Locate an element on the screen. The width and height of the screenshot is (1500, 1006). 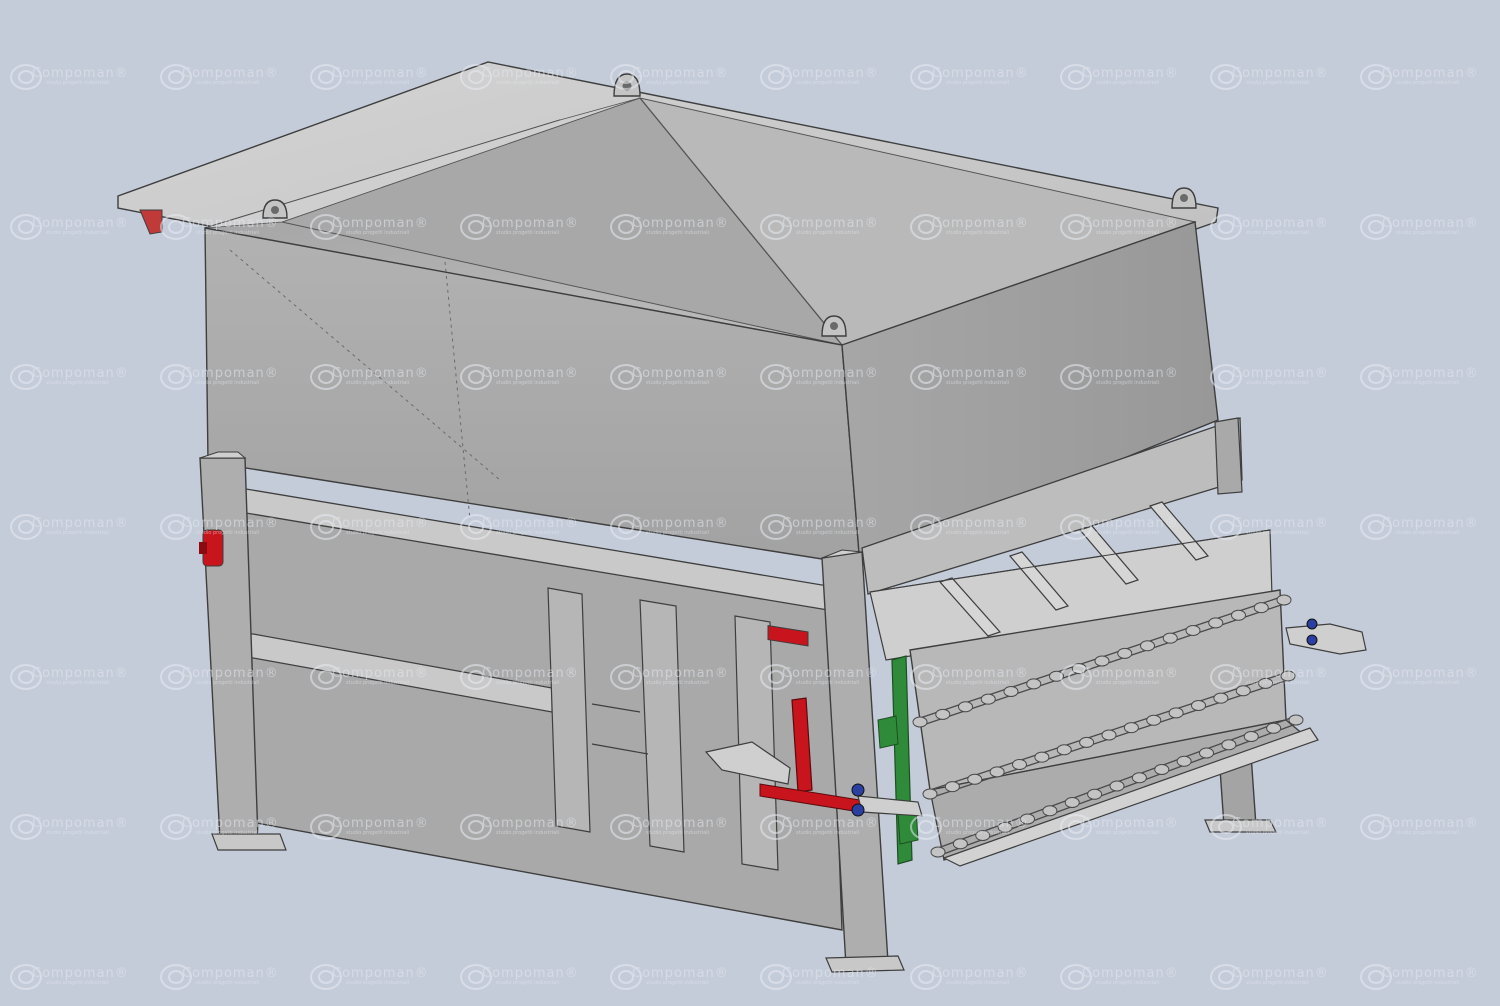
door-guide is located at coordinates (898, 760).